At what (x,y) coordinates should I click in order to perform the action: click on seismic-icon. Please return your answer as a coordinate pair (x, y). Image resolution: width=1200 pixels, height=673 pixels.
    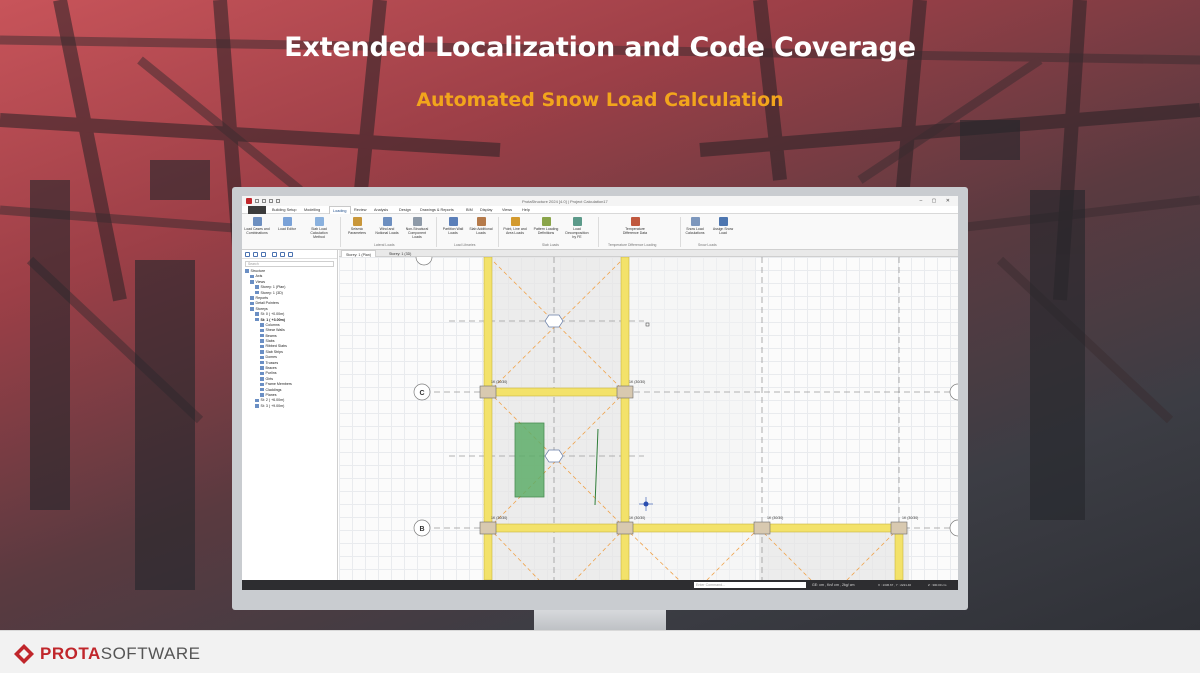
    Looking at the image, I should click on (357, 221).